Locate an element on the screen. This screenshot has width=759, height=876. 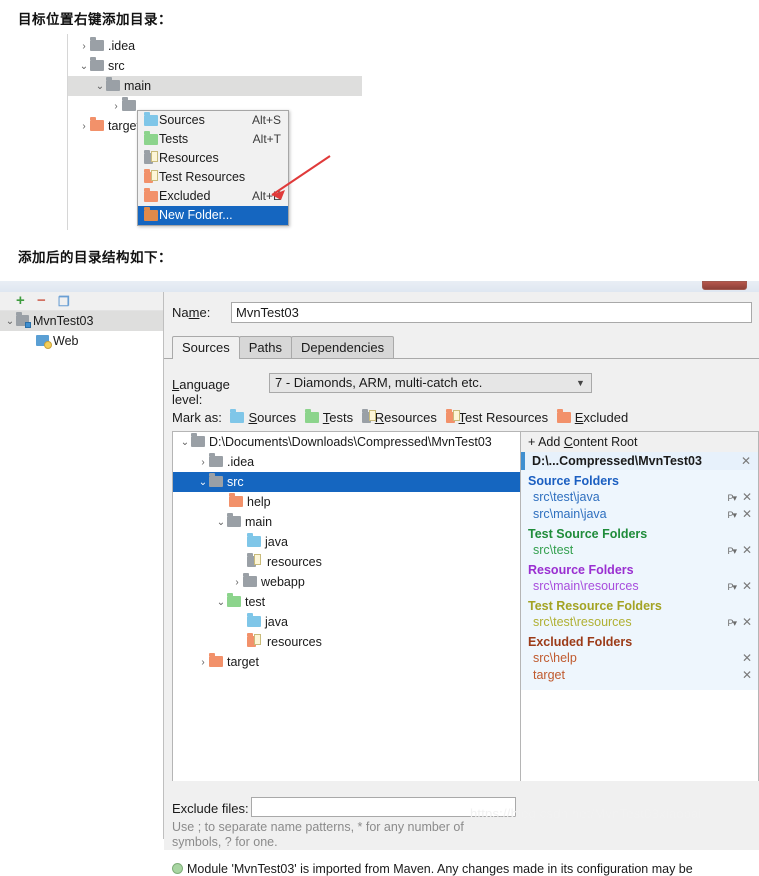
mark-as-excluded: Excluded is located at coordinates (592, 417).